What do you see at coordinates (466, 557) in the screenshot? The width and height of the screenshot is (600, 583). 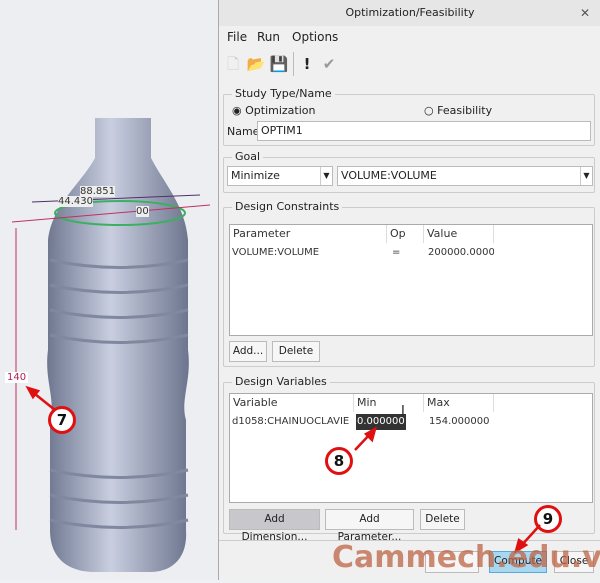 I see `watermark: Cammech.edu.vn` at bounding box center [466, 557].